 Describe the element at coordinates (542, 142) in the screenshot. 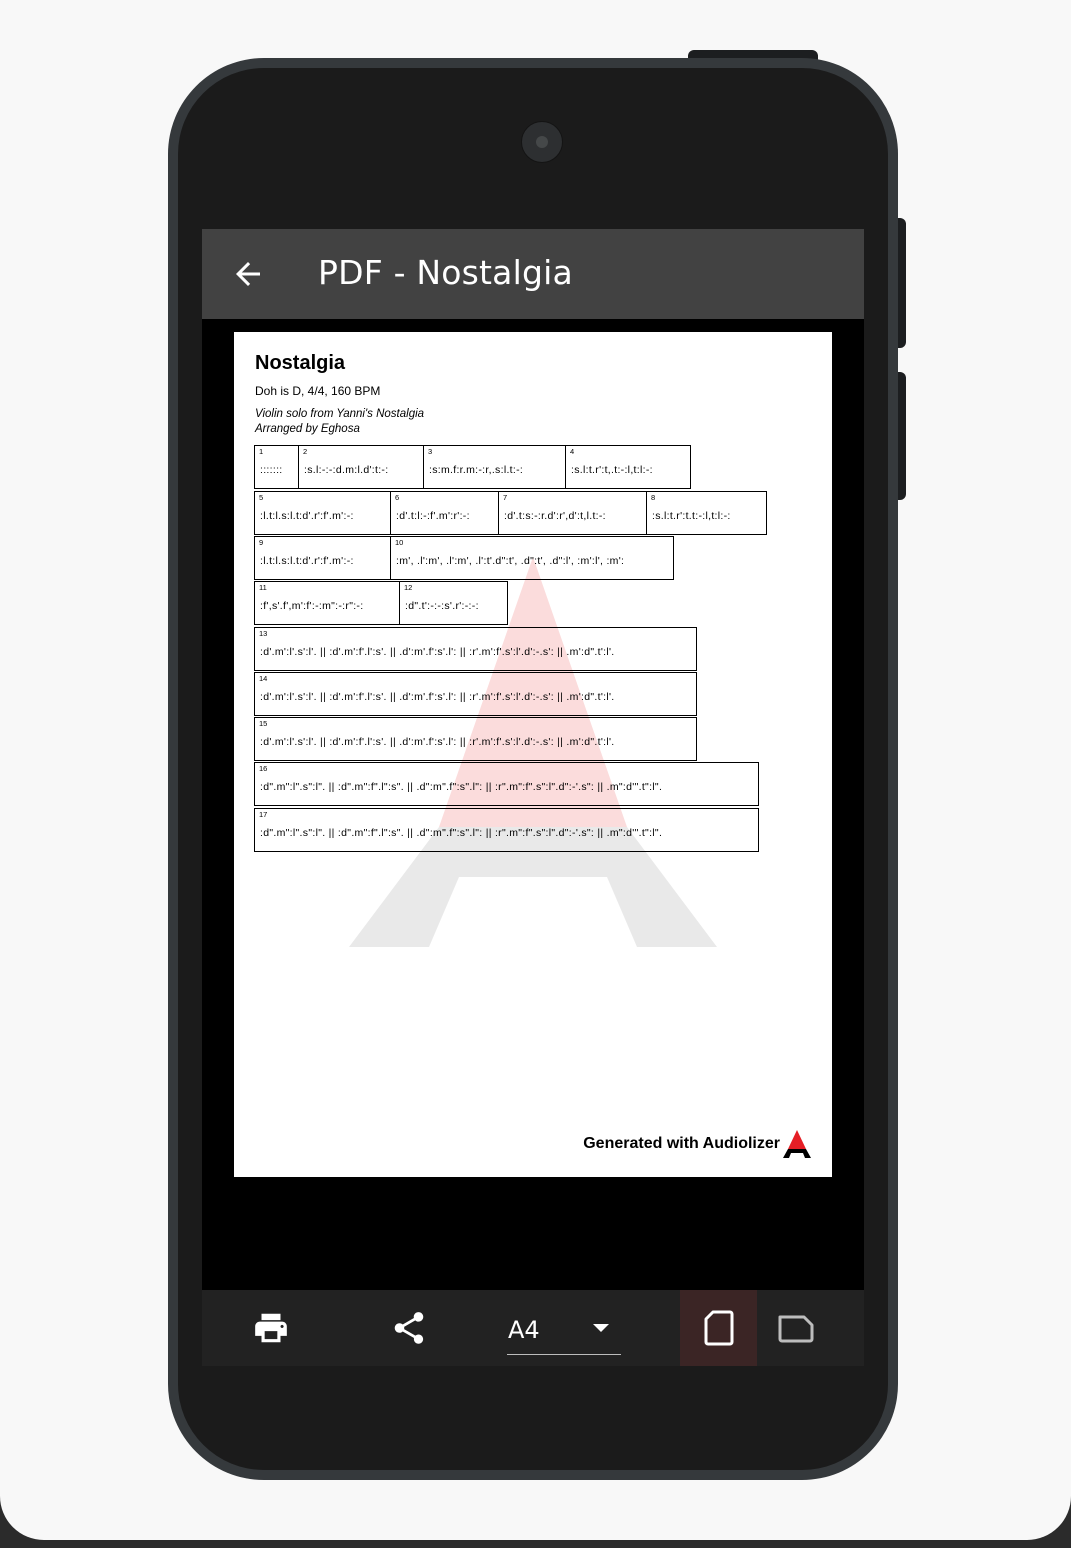

I see `camera-icon` at that location.